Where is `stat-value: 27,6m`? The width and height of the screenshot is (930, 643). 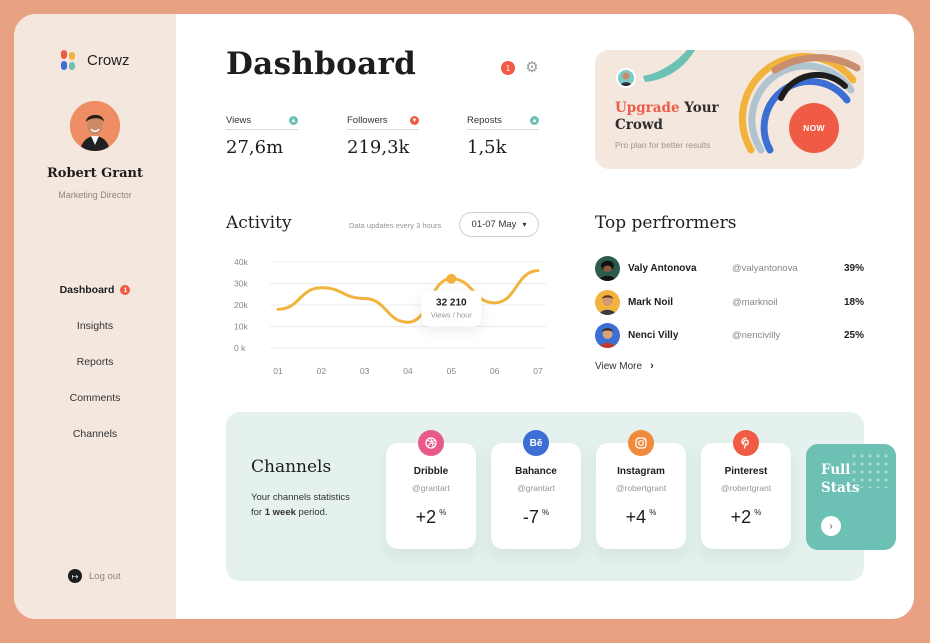 stat-value: 27,6m is located at coordinates (255, 147).